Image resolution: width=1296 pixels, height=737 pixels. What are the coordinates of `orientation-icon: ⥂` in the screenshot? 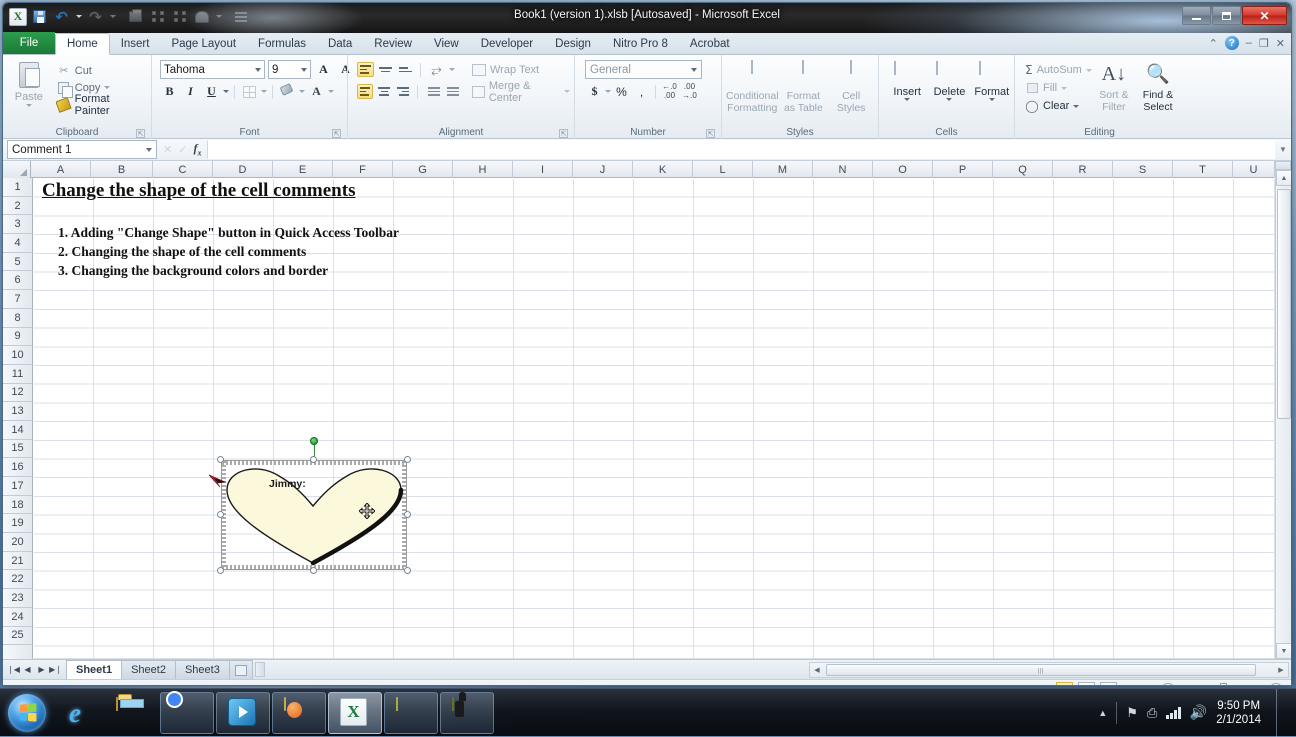 It's located at (436, 69).